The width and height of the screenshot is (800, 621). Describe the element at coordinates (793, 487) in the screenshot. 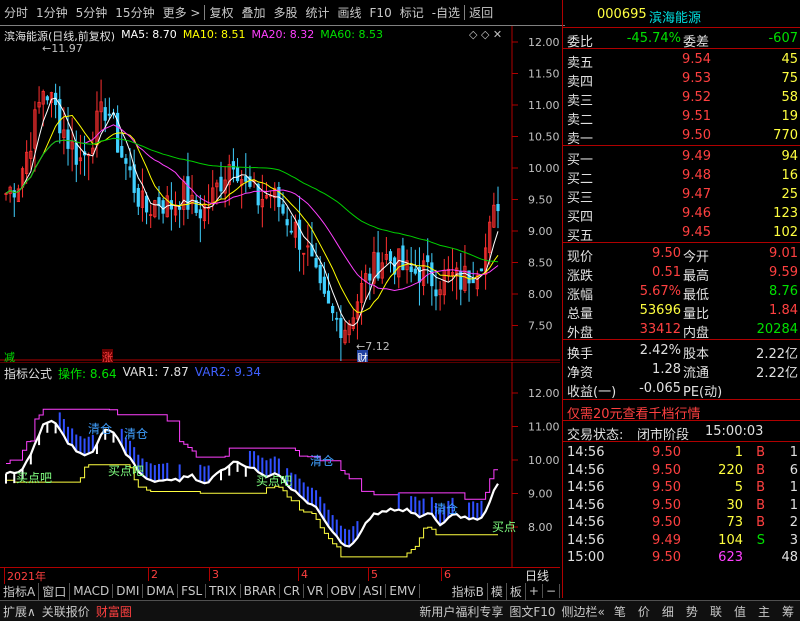

I see `cell: 1` at that location.